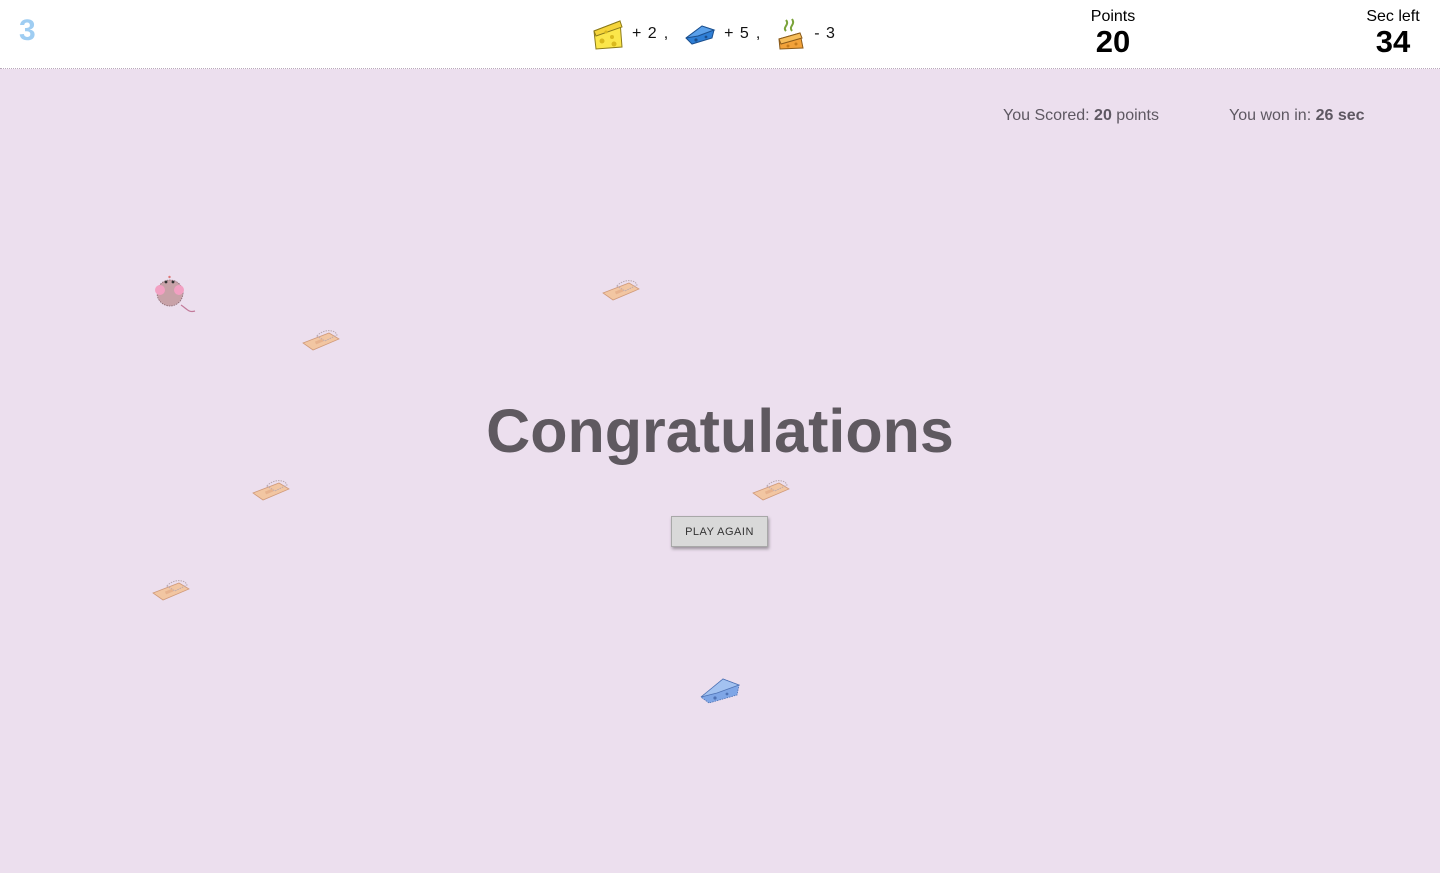  I want to click on time-summary: You won in: 26 sec, so click(1297, 116).